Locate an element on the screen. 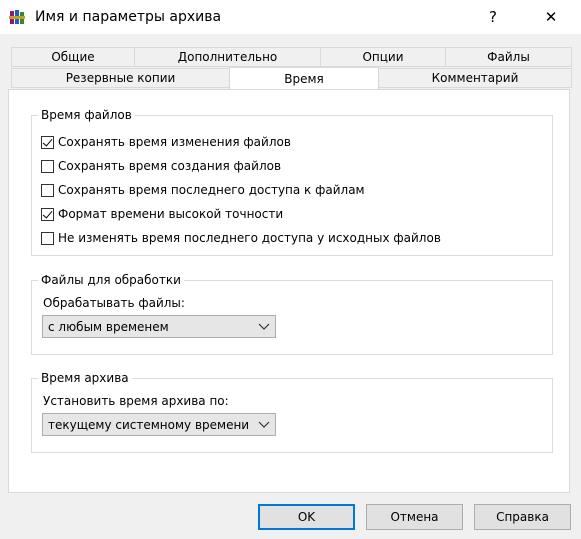 The image size is (581, 539). checkbox-label: Формат времени высокой точности is located at coordinates (171, 214).